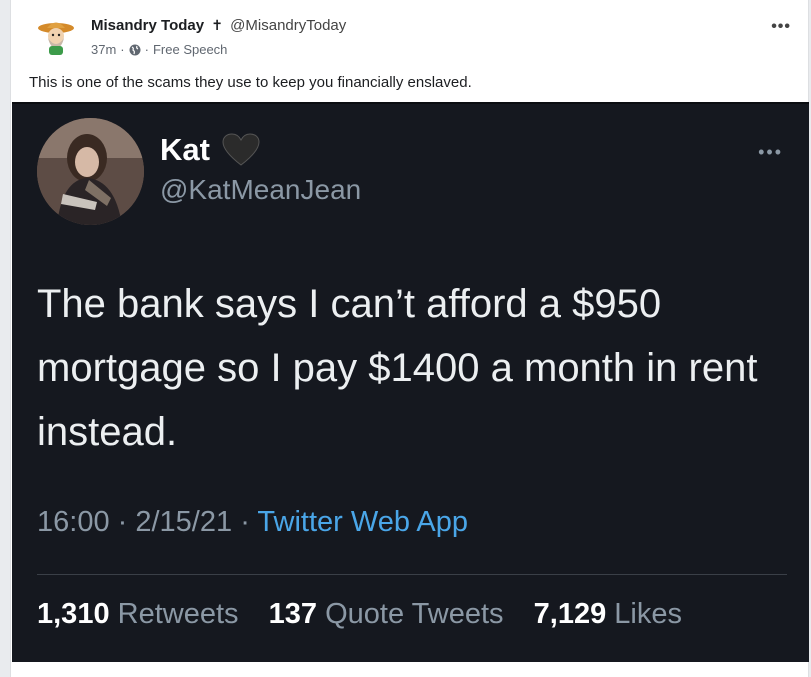 Image resolution: width=811 pixels, height=677 pixels. Describe the element at coordinates (73, 522) in the screenshot. I see `tweet-time: 16:00` at that location.